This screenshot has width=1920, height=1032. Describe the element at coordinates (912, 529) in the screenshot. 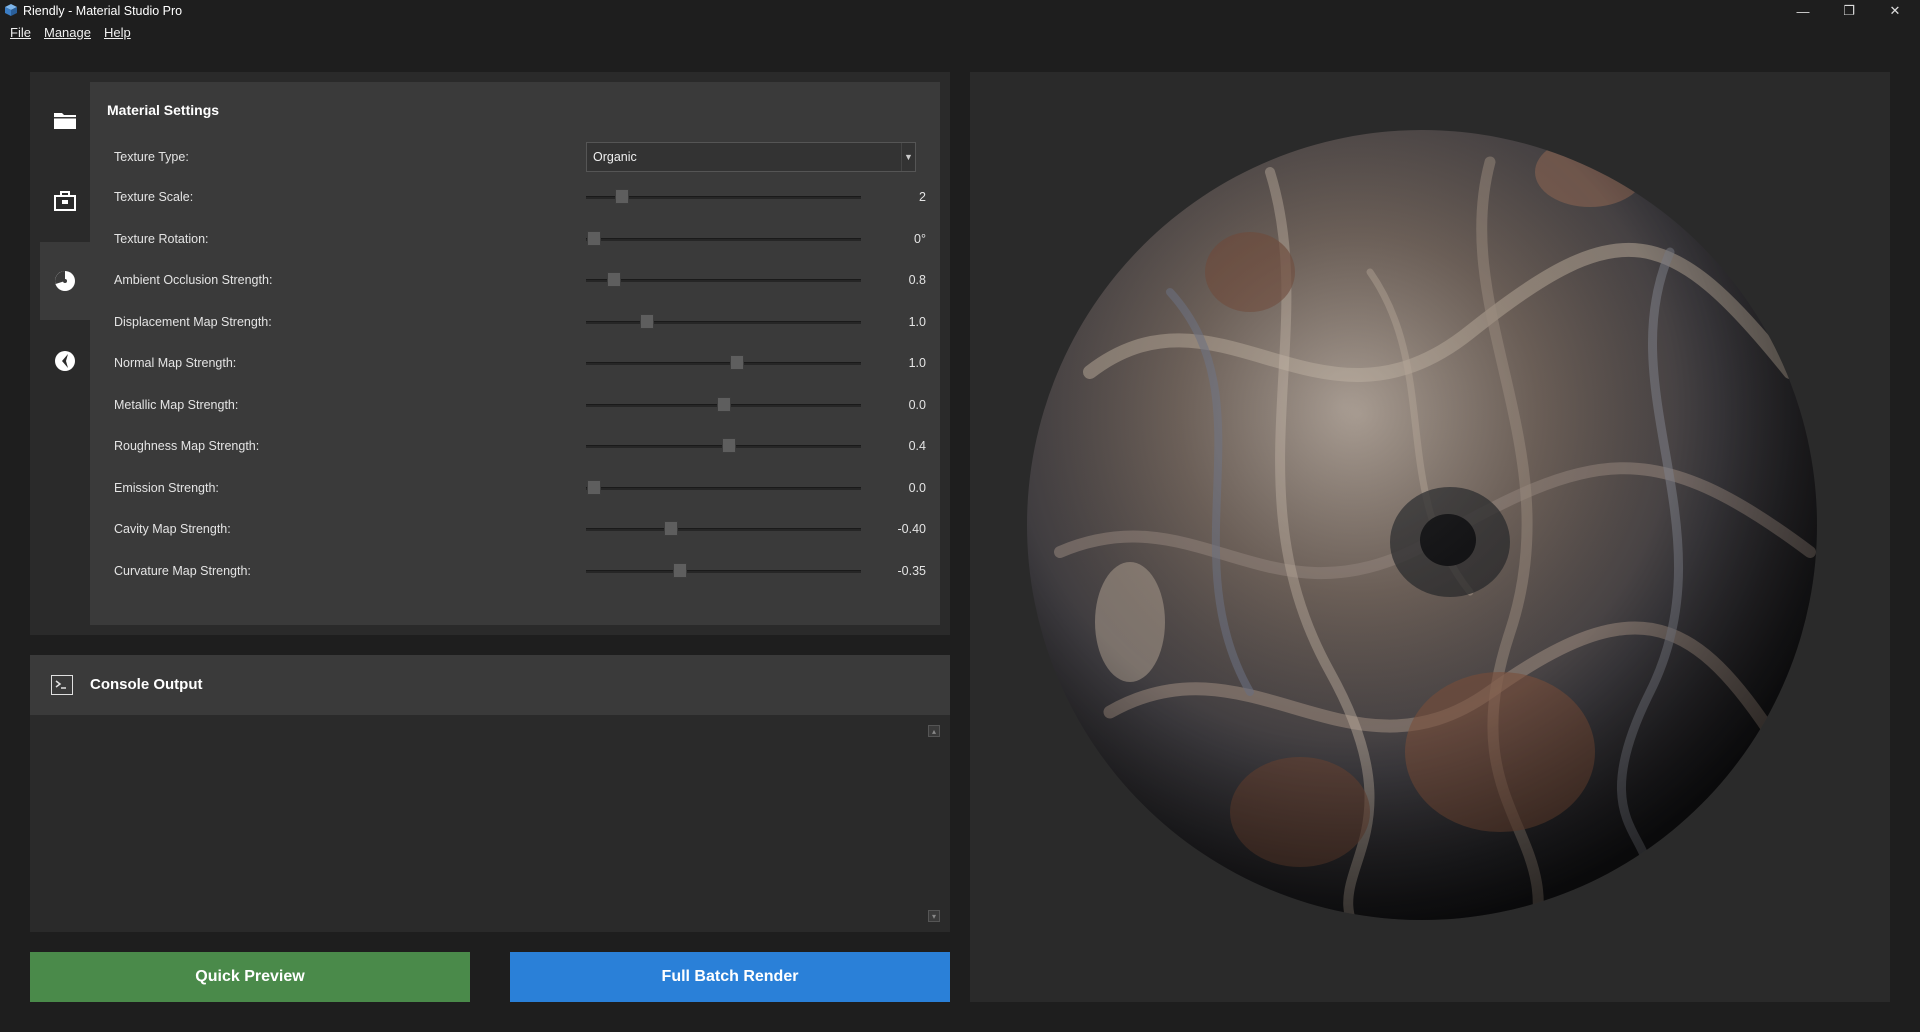

I see `slider-value: -0.40` at that location.